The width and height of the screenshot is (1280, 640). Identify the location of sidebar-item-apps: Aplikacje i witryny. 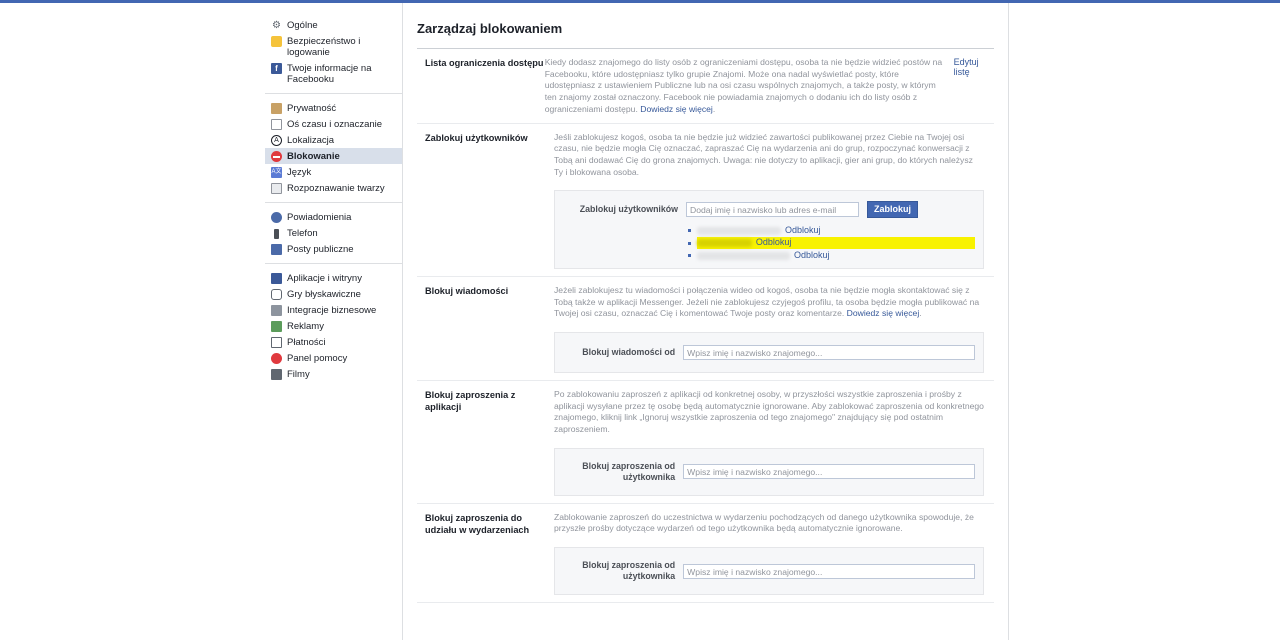
(333, 278).